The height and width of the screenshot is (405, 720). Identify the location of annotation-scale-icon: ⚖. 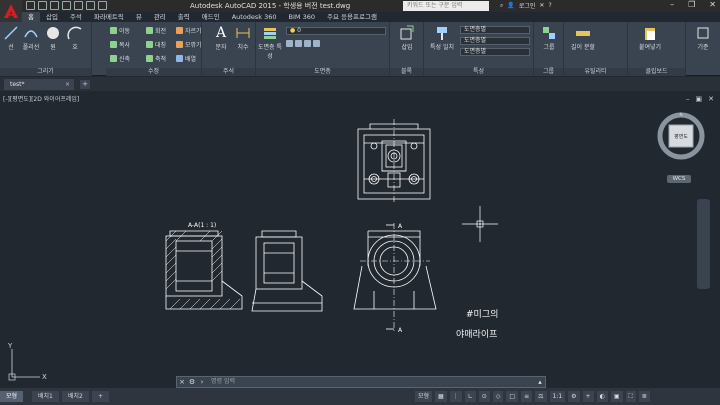
(541, 396).